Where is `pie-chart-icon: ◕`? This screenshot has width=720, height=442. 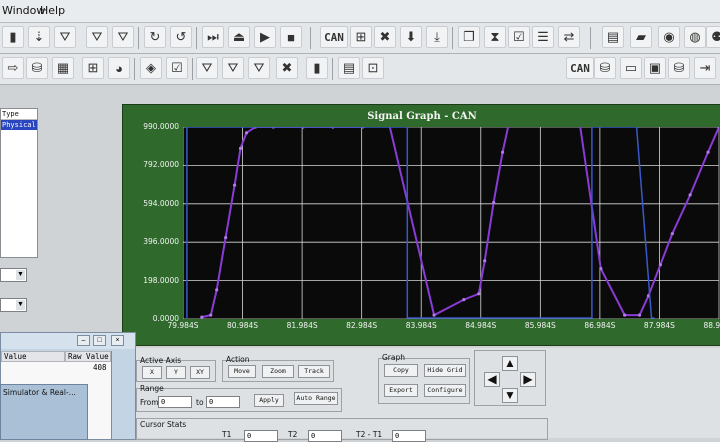
pie-chart-icon: ◕ is located at coordinates (119, 68).